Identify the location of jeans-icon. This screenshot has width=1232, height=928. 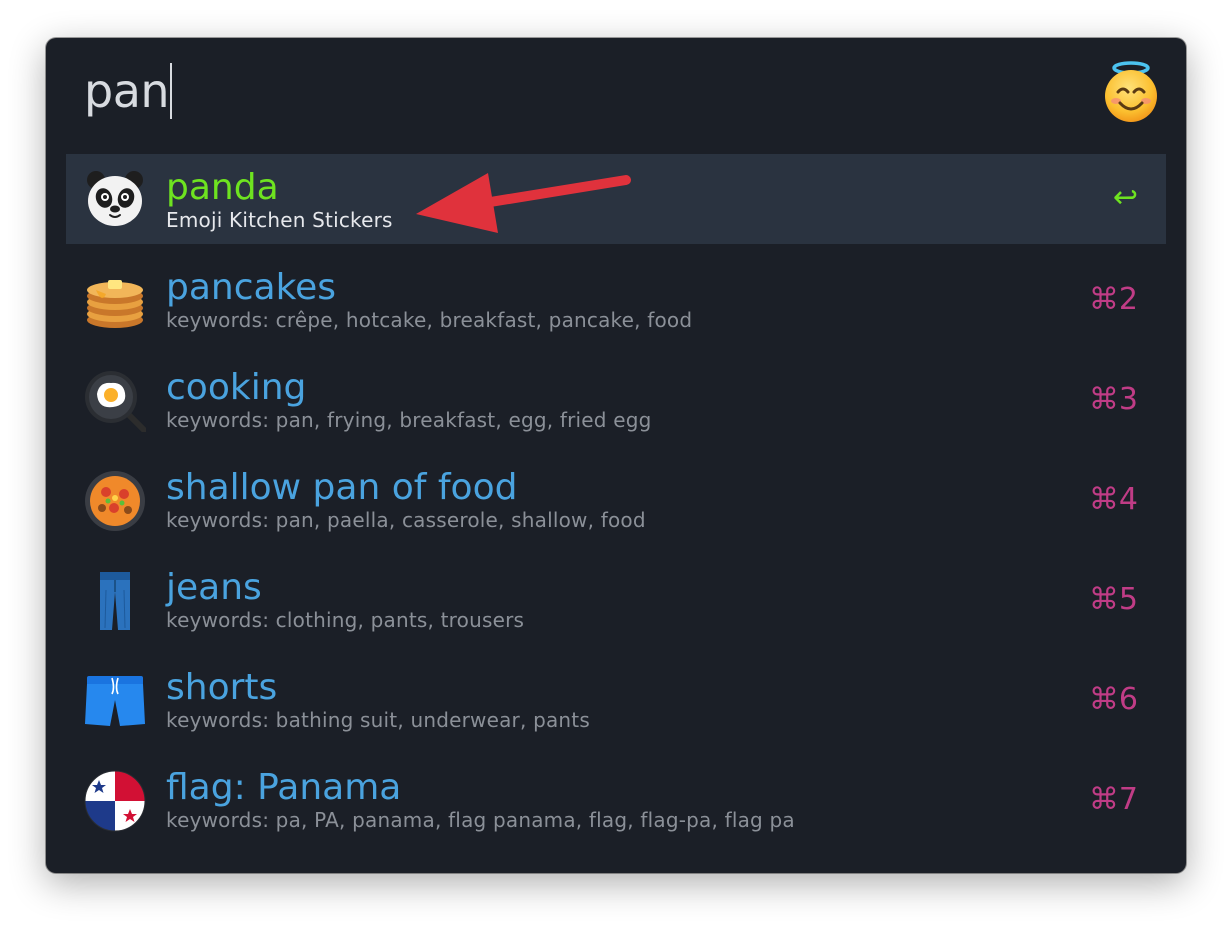
(115, 601).